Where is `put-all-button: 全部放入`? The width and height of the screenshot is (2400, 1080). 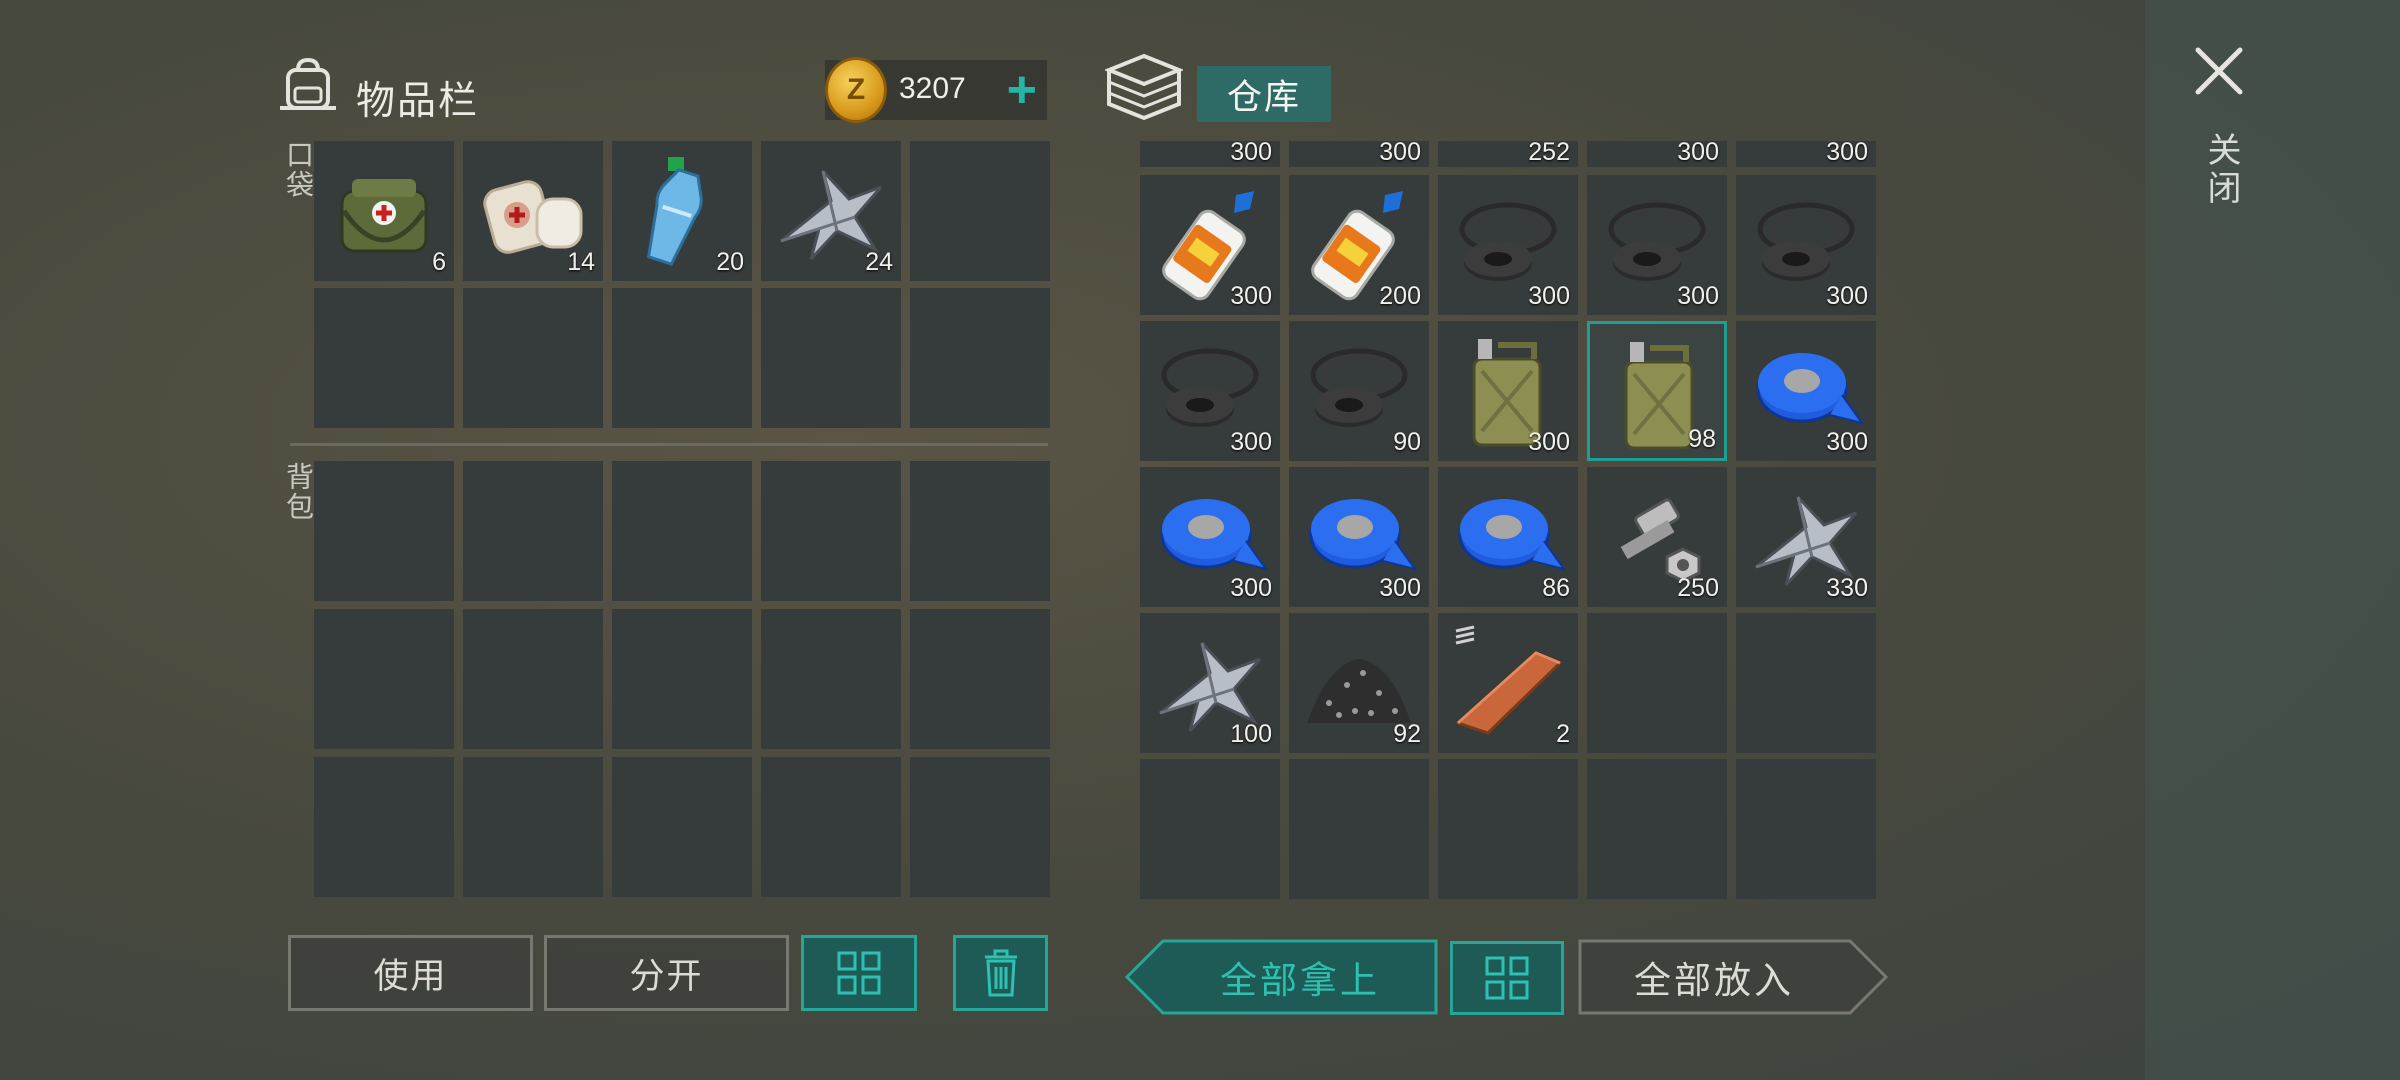 put-all-button: 全部放入 is located at coordinates (1733, 977).